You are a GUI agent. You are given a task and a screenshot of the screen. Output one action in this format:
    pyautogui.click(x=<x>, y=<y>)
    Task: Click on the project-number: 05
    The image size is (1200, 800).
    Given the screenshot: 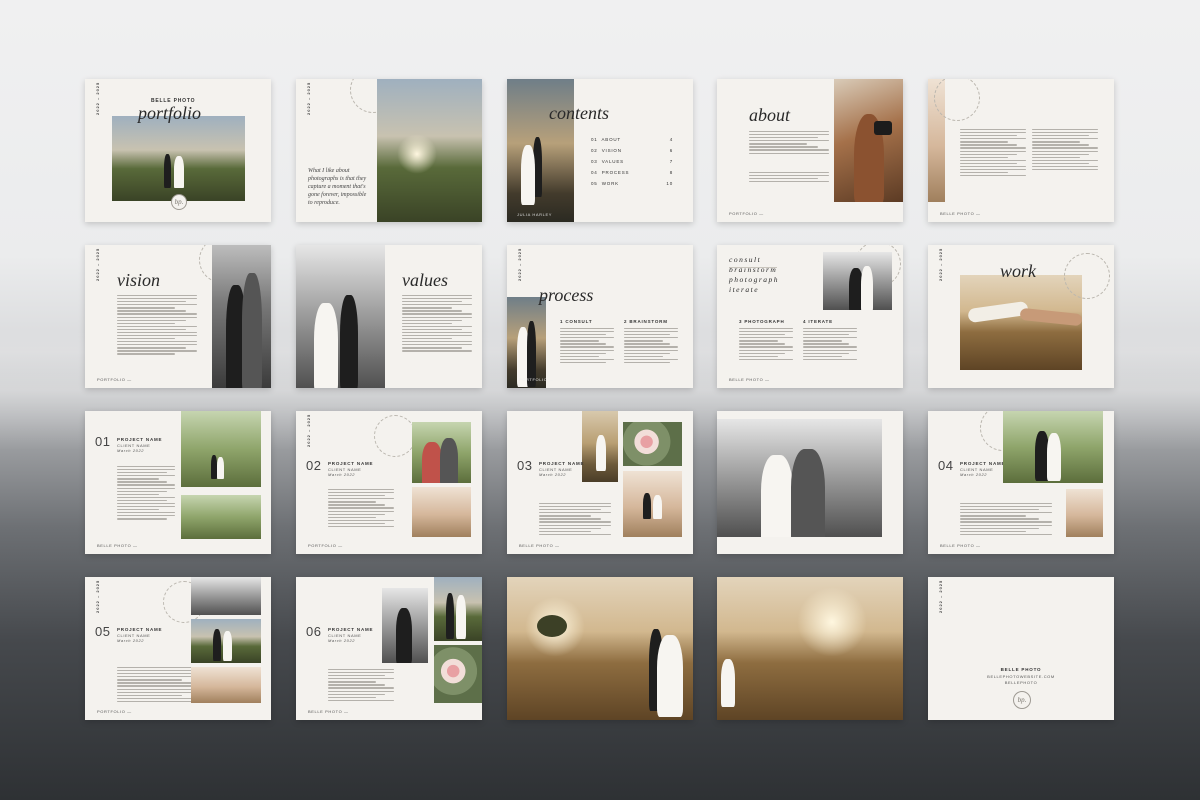 What is the action you would take?
    pyautogui.click(x=103, y=631)
    